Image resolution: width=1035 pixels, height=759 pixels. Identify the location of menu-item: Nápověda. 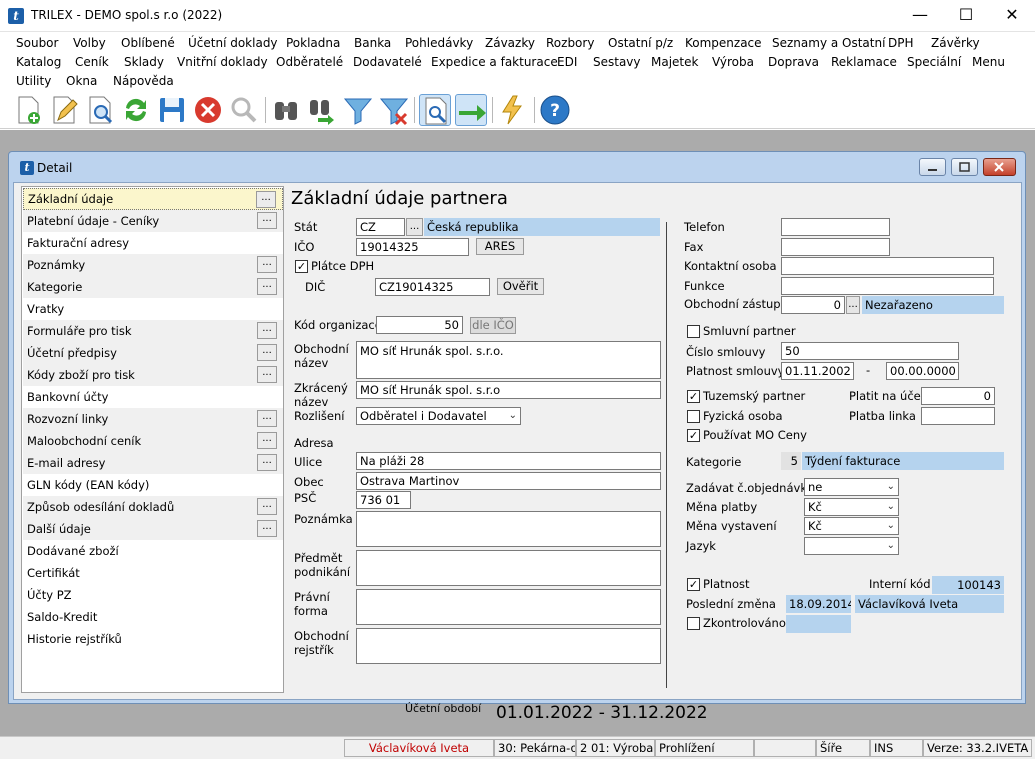
(143, 81).